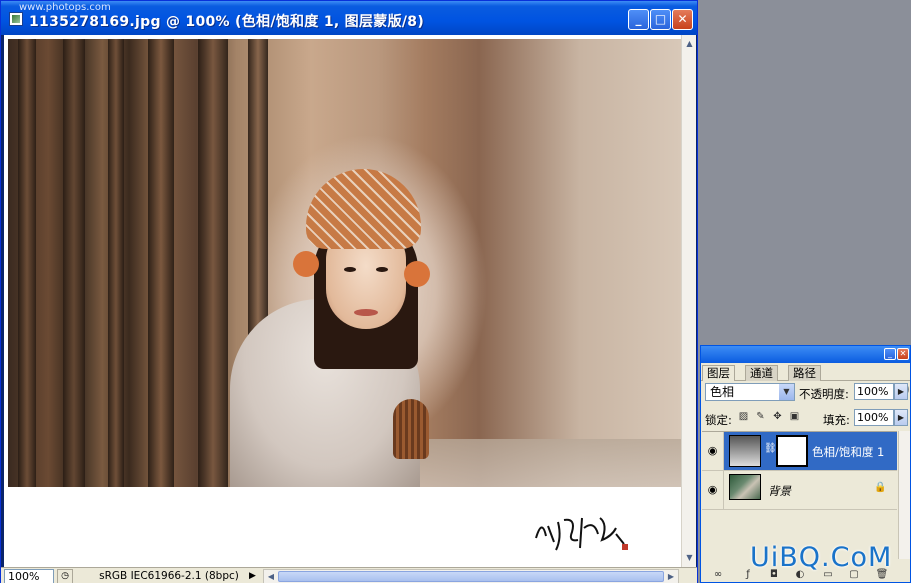  I want to click on layer-mask-thumbnail, so click(792, 451).